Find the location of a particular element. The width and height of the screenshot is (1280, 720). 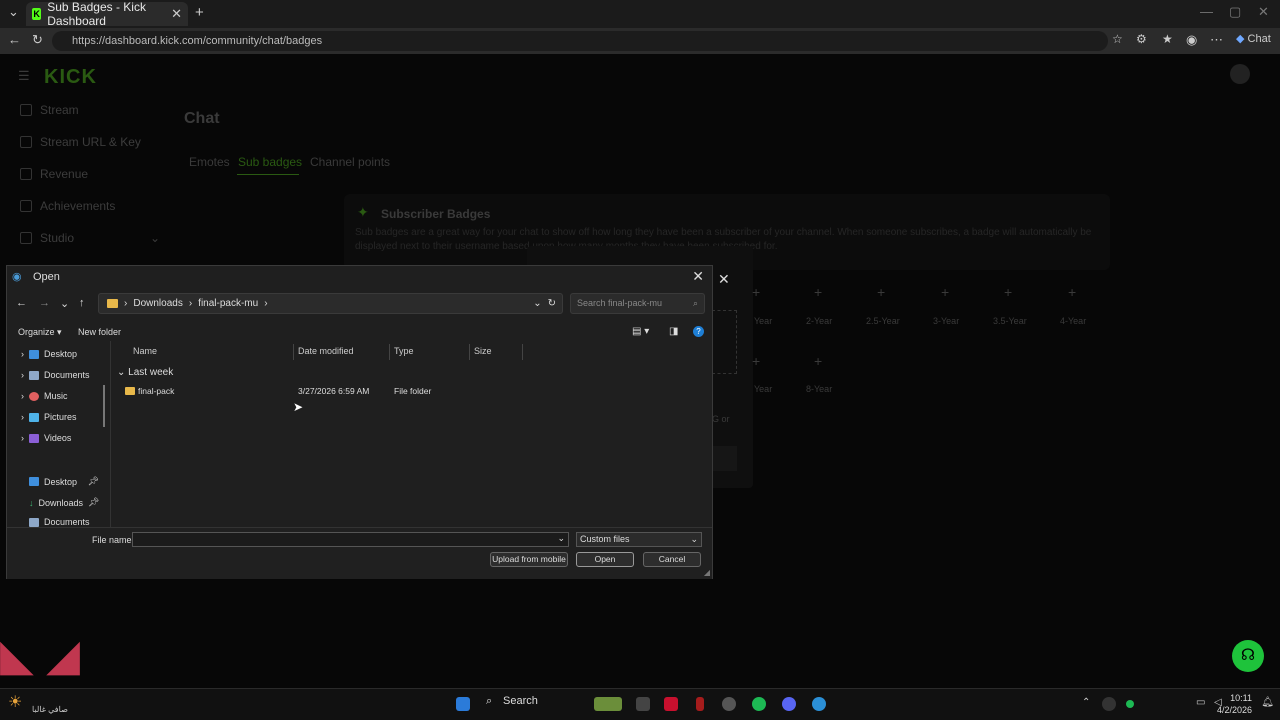

quick-access-desktop: Desktop 📌︎ is located at coordinates (64, 481).